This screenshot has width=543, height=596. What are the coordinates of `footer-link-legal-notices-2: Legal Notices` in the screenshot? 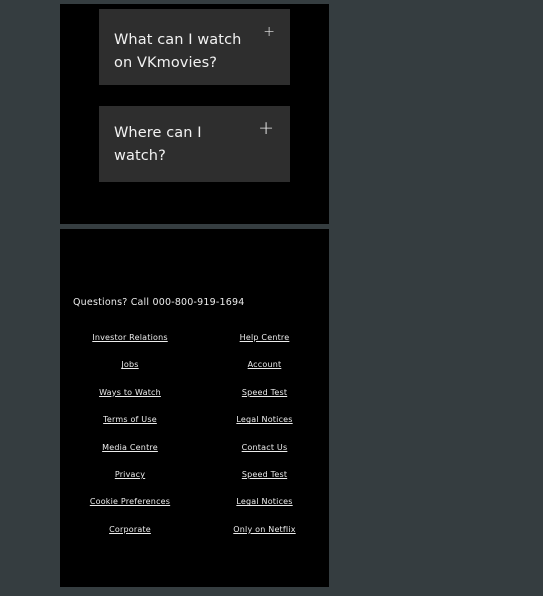 It's located at (264, 510).